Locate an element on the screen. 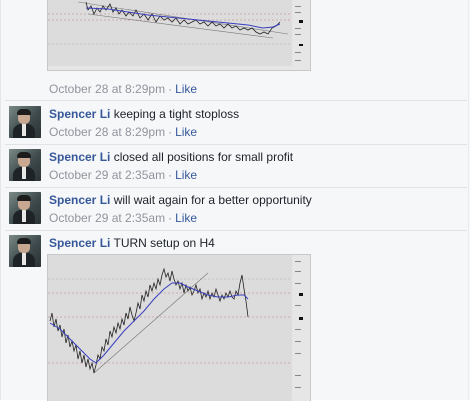  comment-body: Spencer Li TURN setup on H4 is located at coordinates (132, 243).